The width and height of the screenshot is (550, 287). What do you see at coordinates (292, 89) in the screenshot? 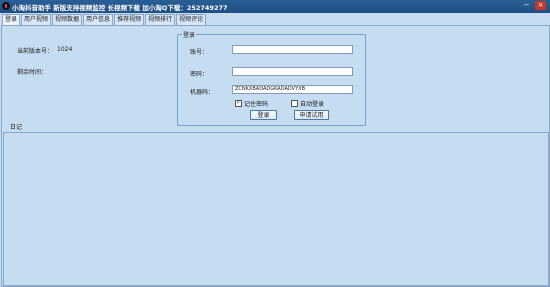
I see `machine-code-input: ZCNKXBADADGKADADVYXB` at bounding box center [292, 89].